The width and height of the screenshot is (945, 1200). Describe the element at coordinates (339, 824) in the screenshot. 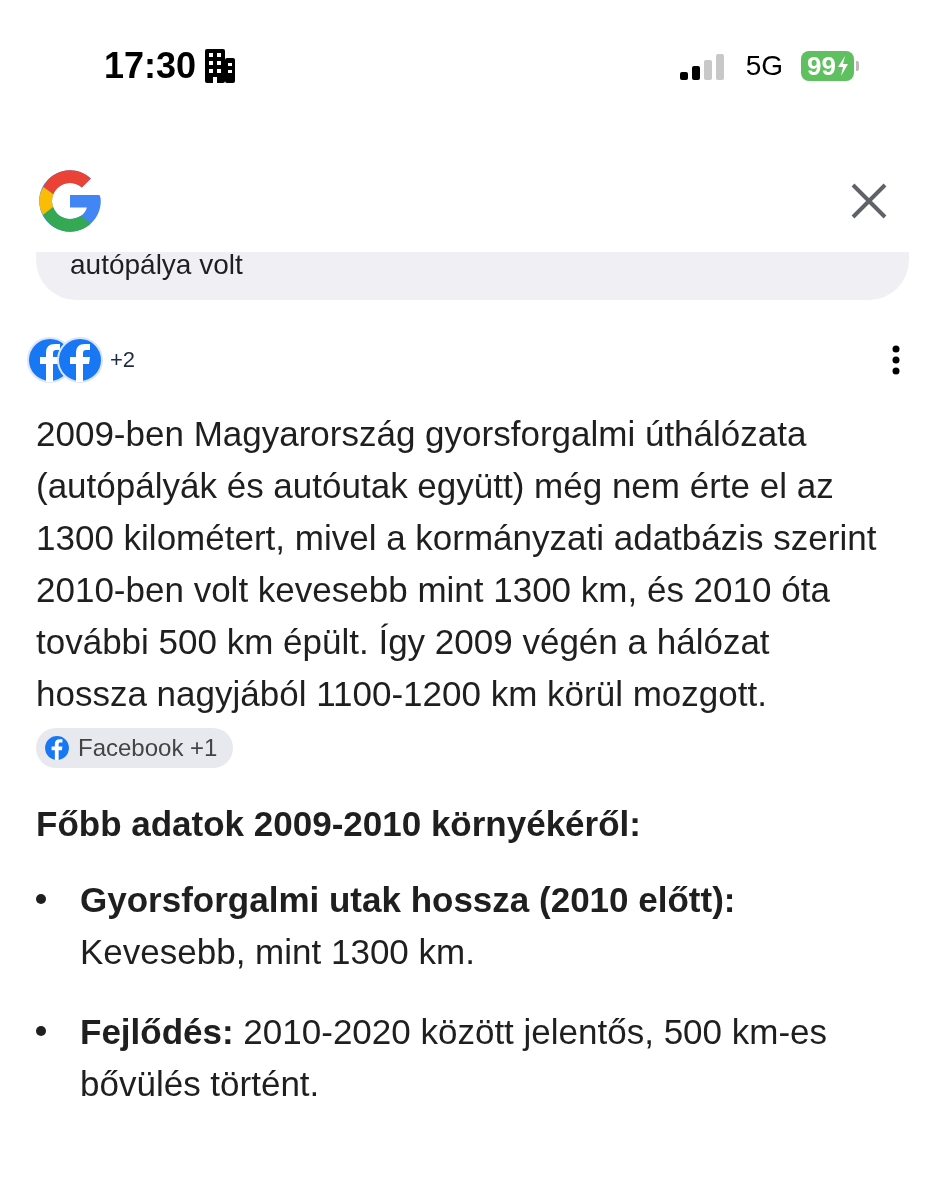

I see `section-heading: Főbb adatok 2009-2010 környékéről:` at that location.